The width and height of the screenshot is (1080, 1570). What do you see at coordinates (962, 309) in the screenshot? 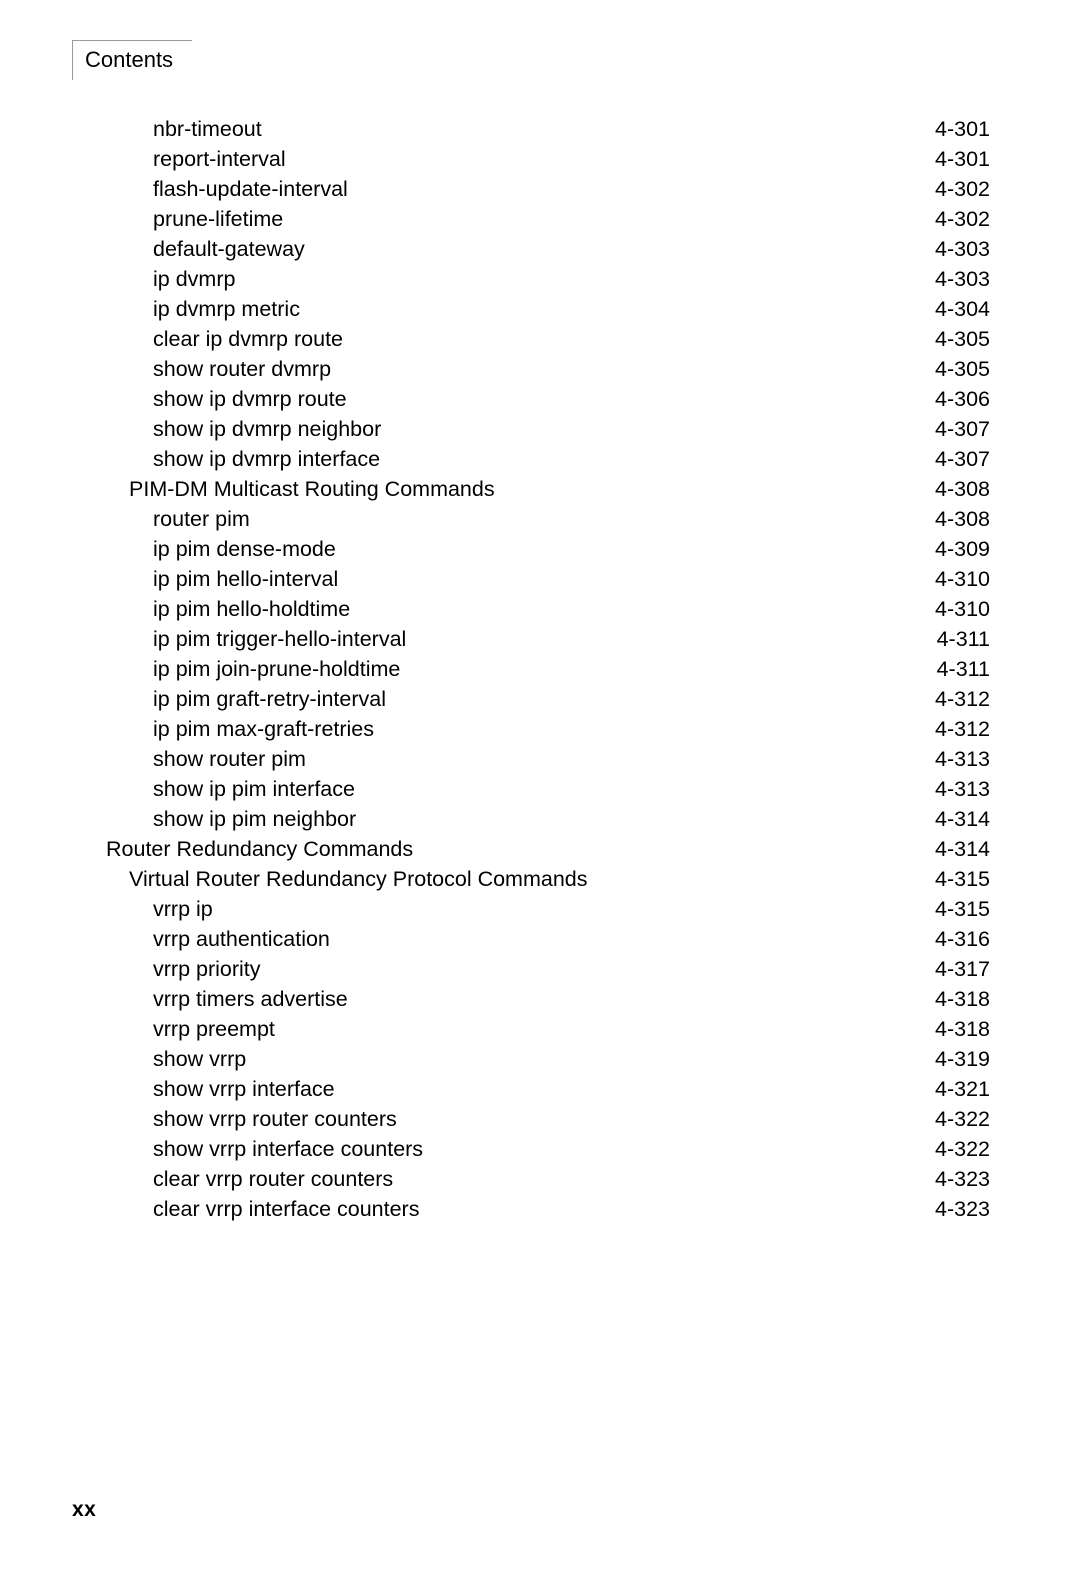
I see `toc-entry-page-number: 4-304` at bounding box center [962, 309].